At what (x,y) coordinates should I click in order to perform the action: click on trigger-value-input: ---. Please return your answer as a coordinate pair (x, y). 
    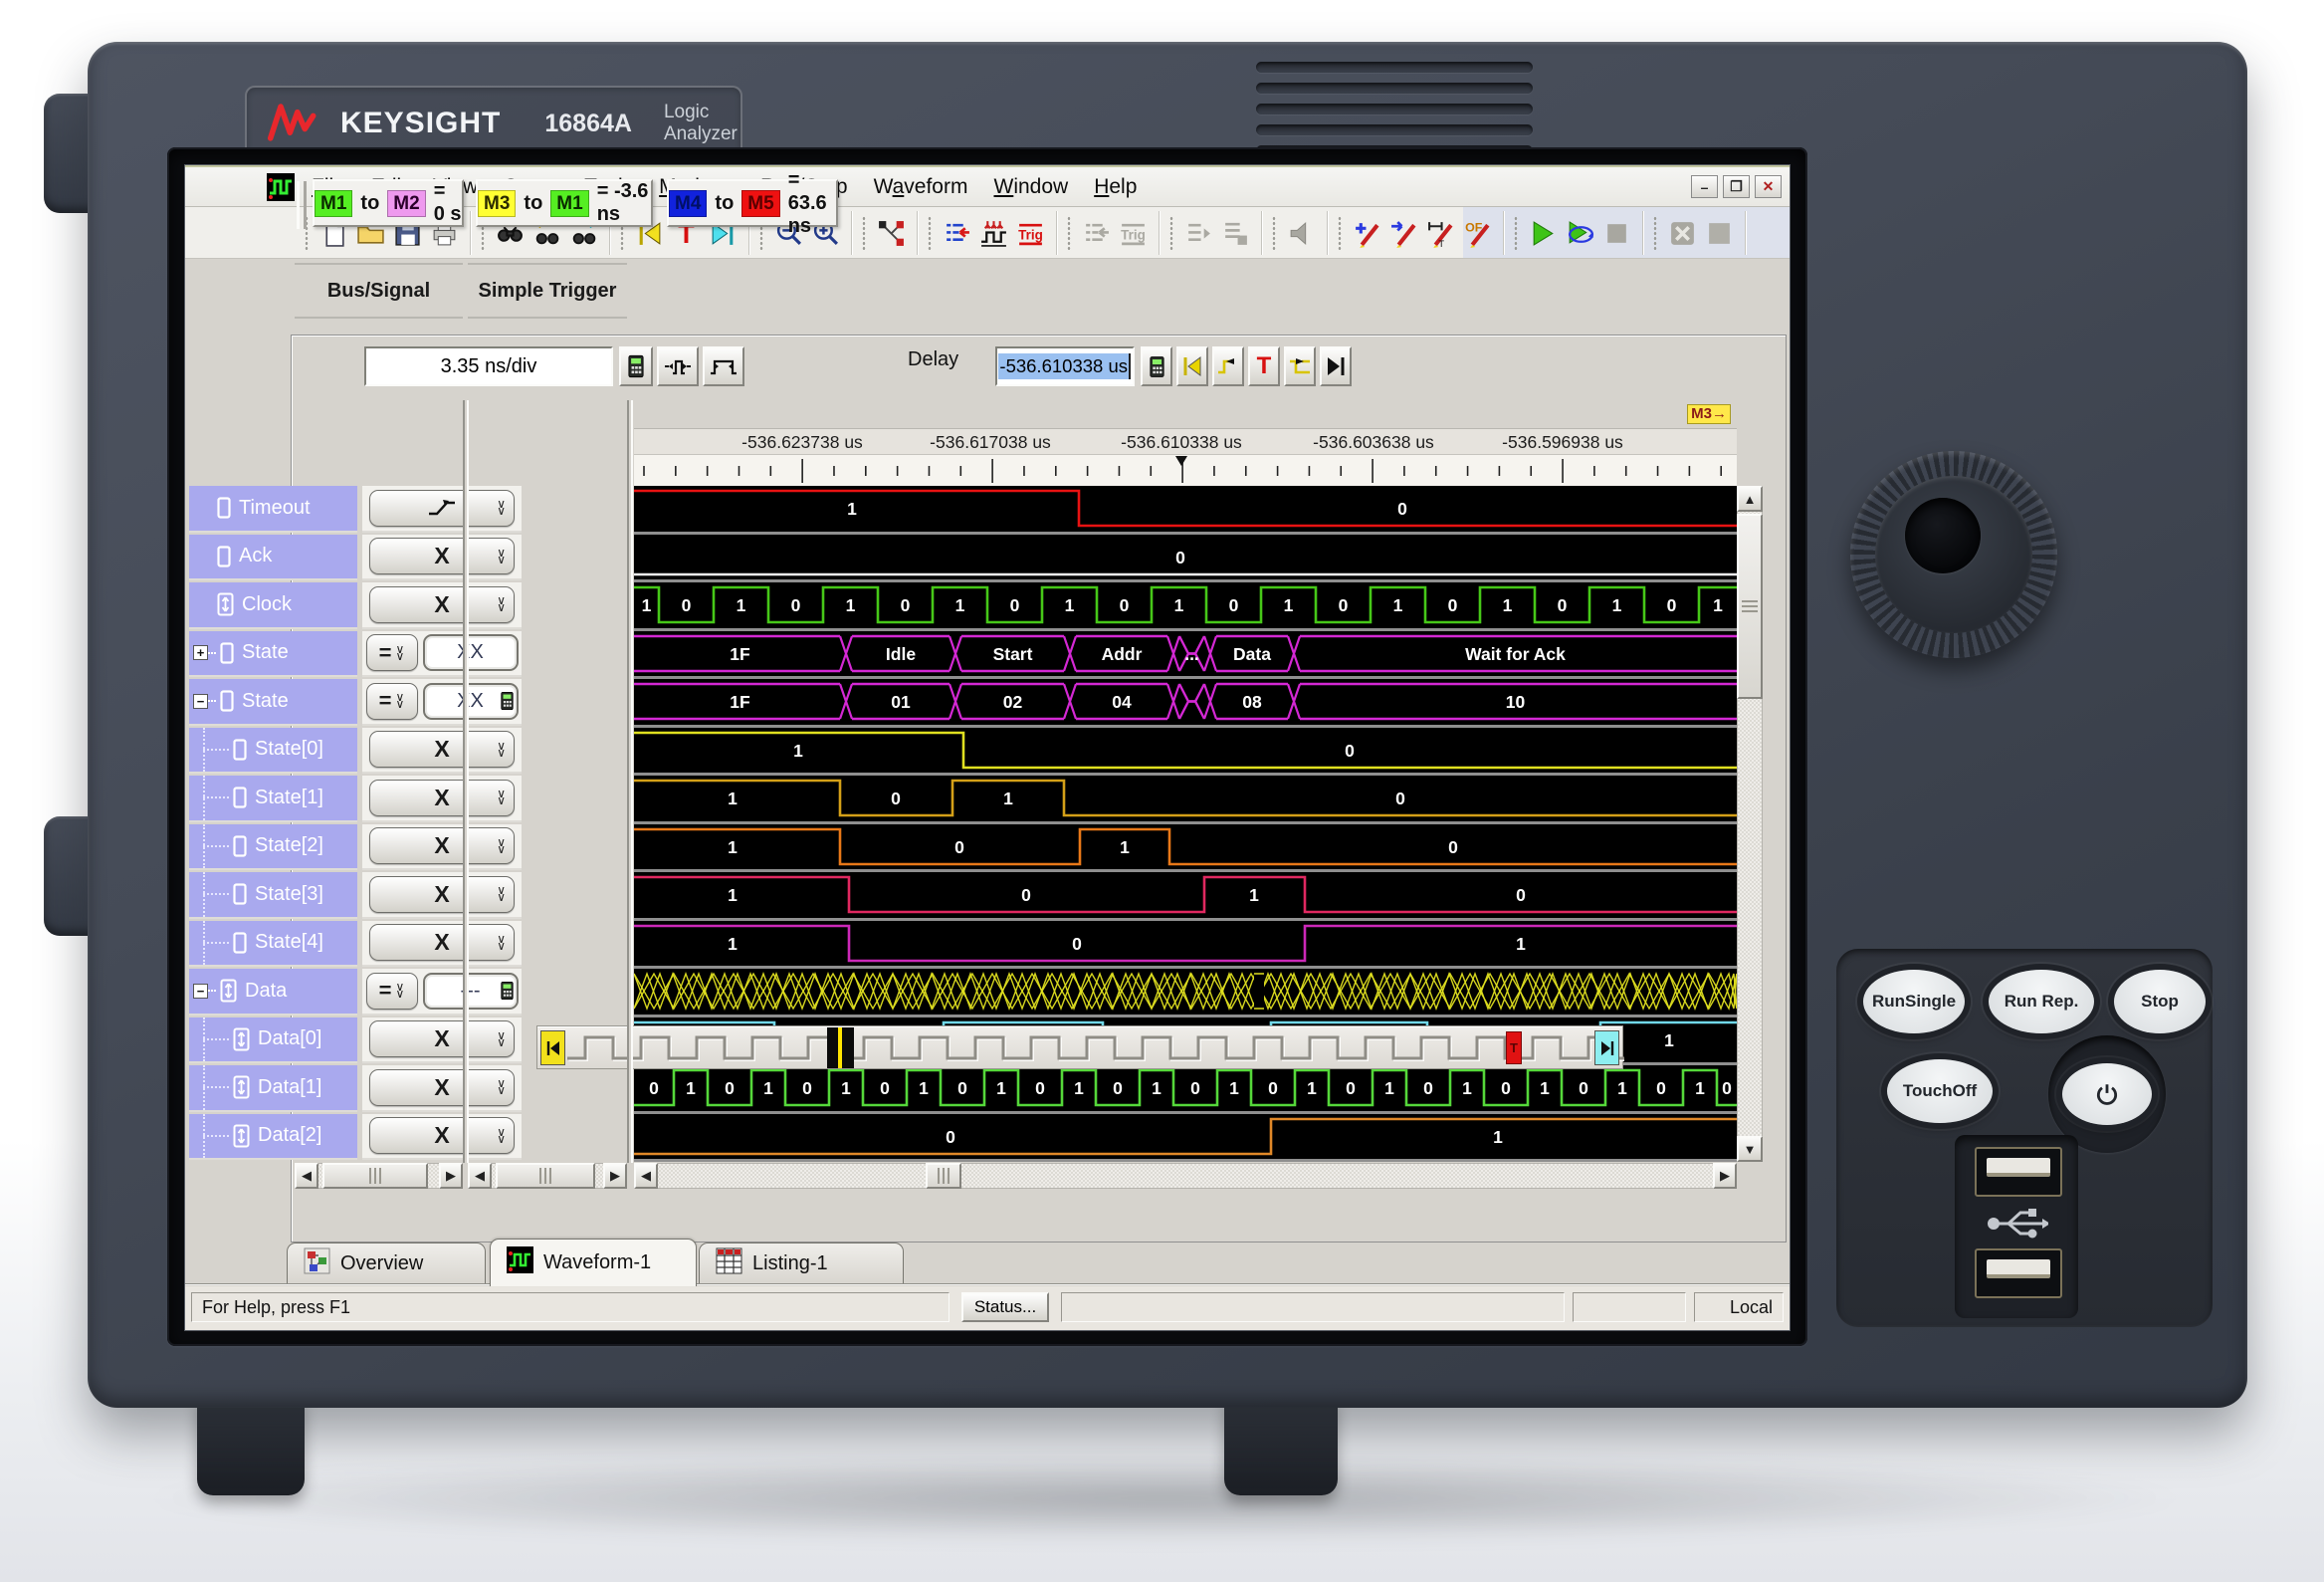
    Looking at the image, I should click on (470, 991).